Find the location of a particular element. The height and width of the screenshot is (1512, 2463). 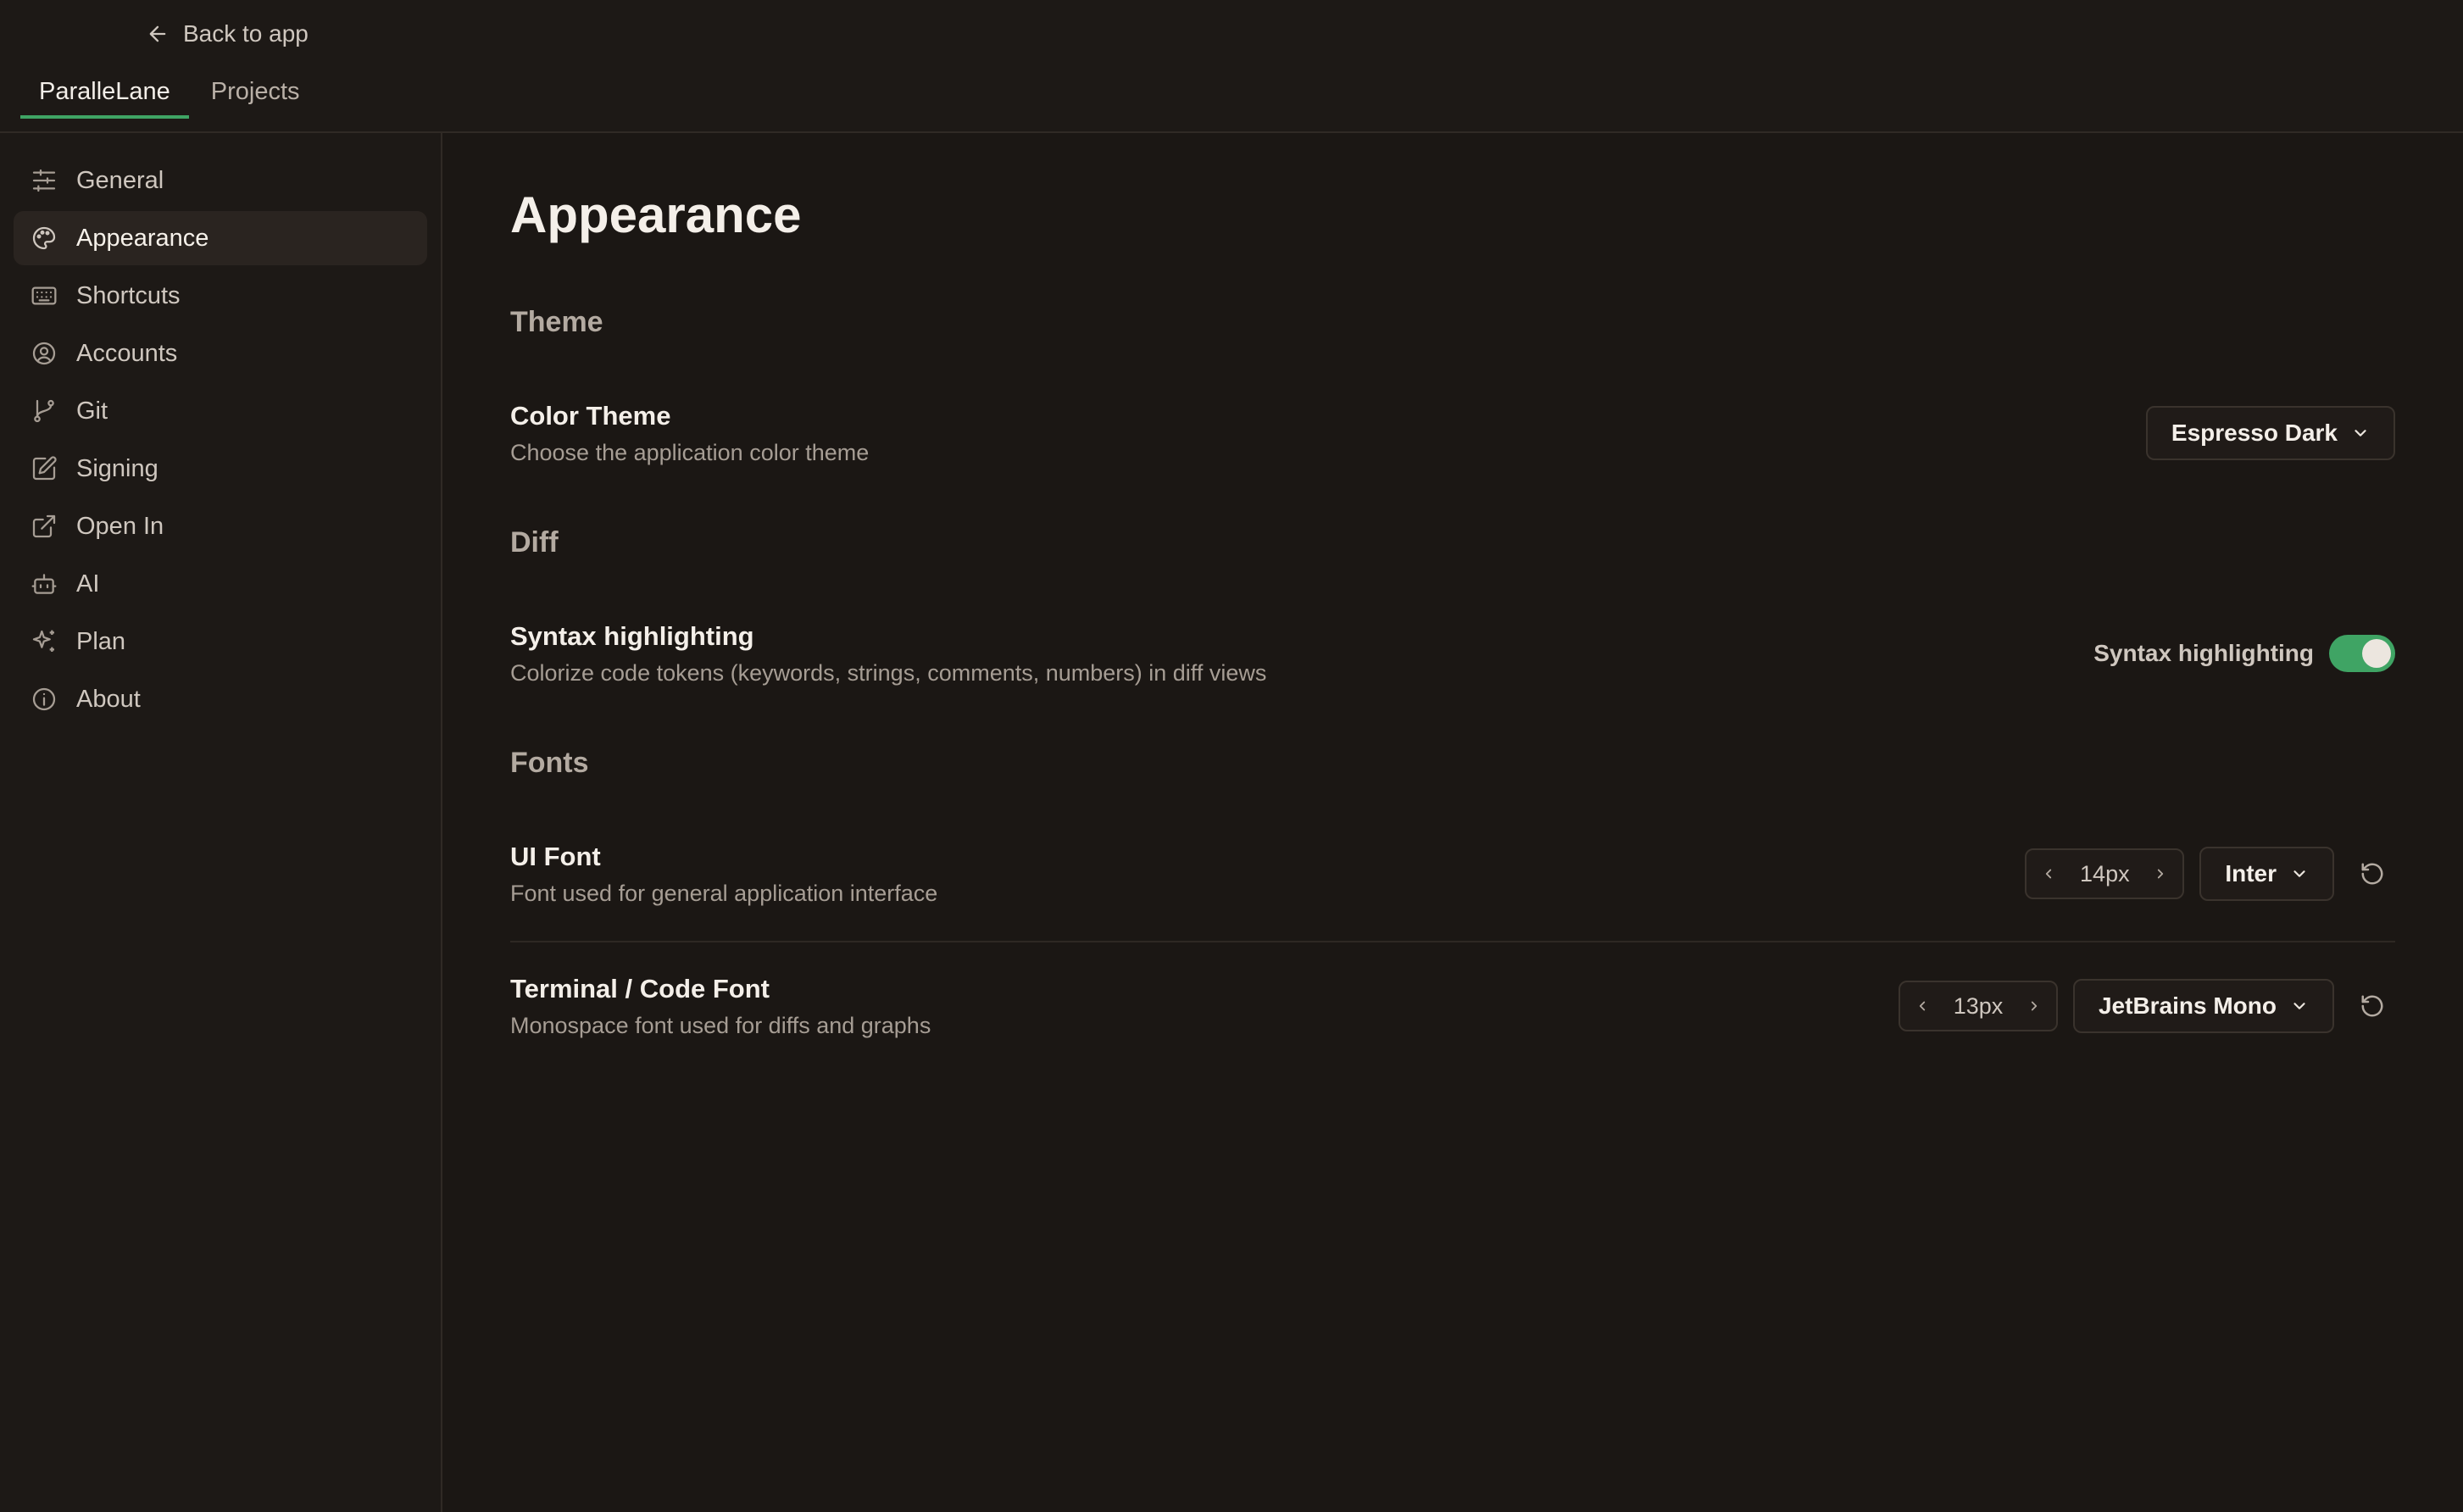

sparkle-icon is located at coordinates (43, 641).